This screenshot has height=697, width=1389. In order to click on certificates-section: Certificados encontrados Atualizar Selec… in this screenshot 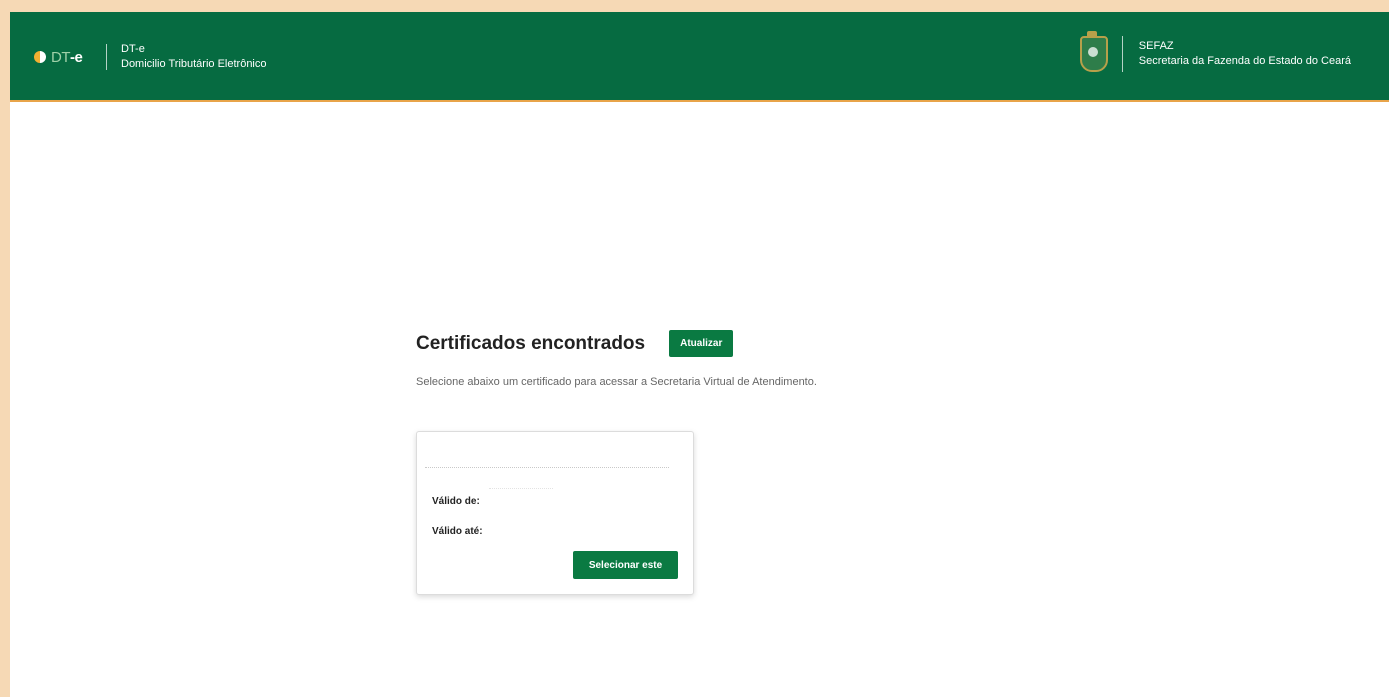, I will do `click(716, 359)`.